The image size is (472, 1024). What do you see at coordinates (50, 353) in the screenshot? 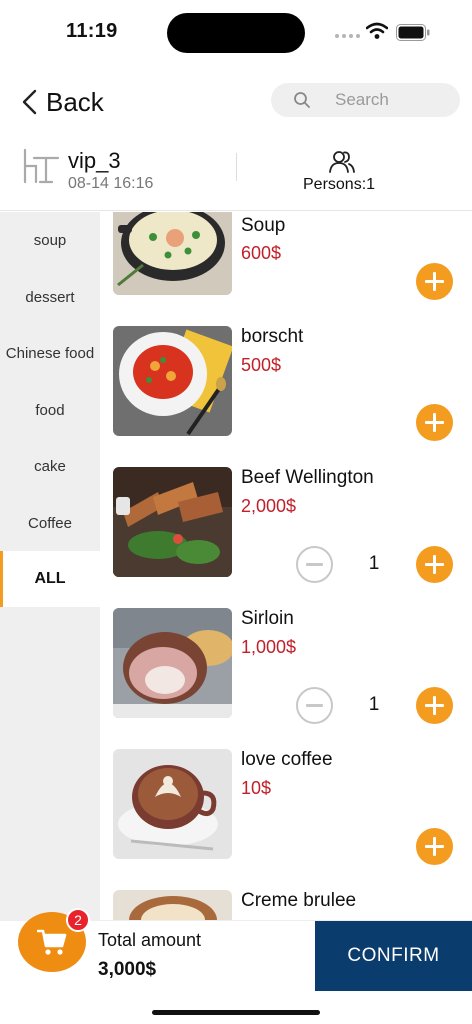
I see `category-chinese-food: Chinese food` at bounding box center [50, 353].